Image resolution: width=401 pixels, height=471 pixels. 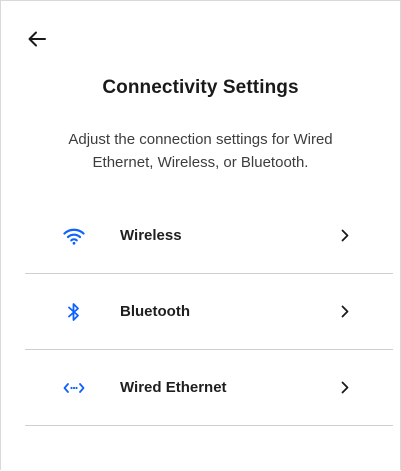 I want to click on arrow-left-icon, so click(x=37, y=39).